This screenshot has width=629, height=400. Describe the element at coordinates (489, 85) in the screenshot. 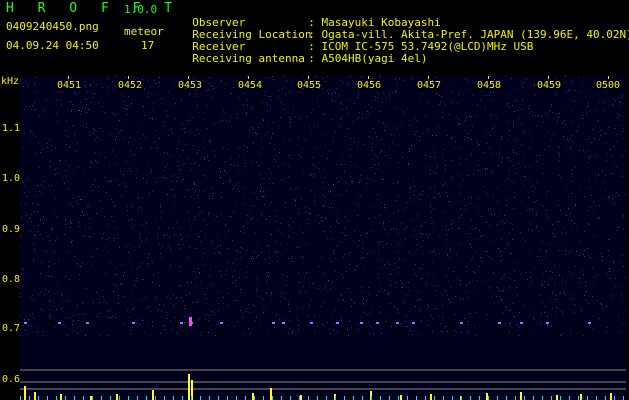

I see `time-label-0458: 0458` at that location.